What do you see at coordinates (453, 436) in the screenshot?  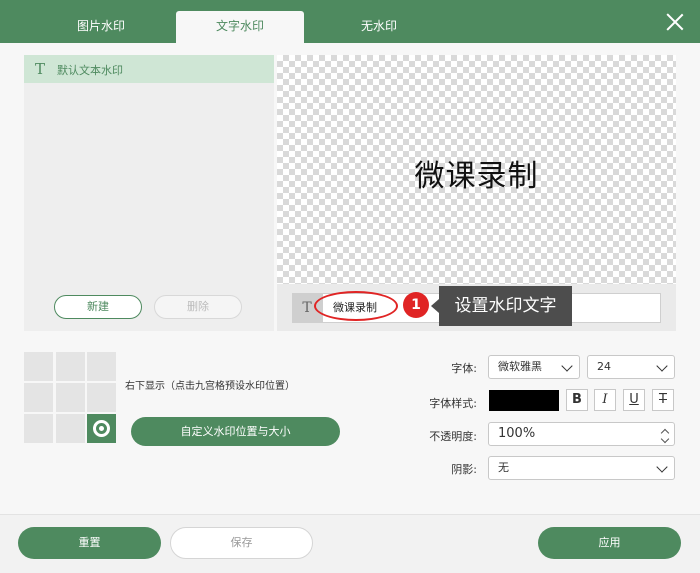 I see `opacity-label: 不透明度:` at bounding box center [453, 436].